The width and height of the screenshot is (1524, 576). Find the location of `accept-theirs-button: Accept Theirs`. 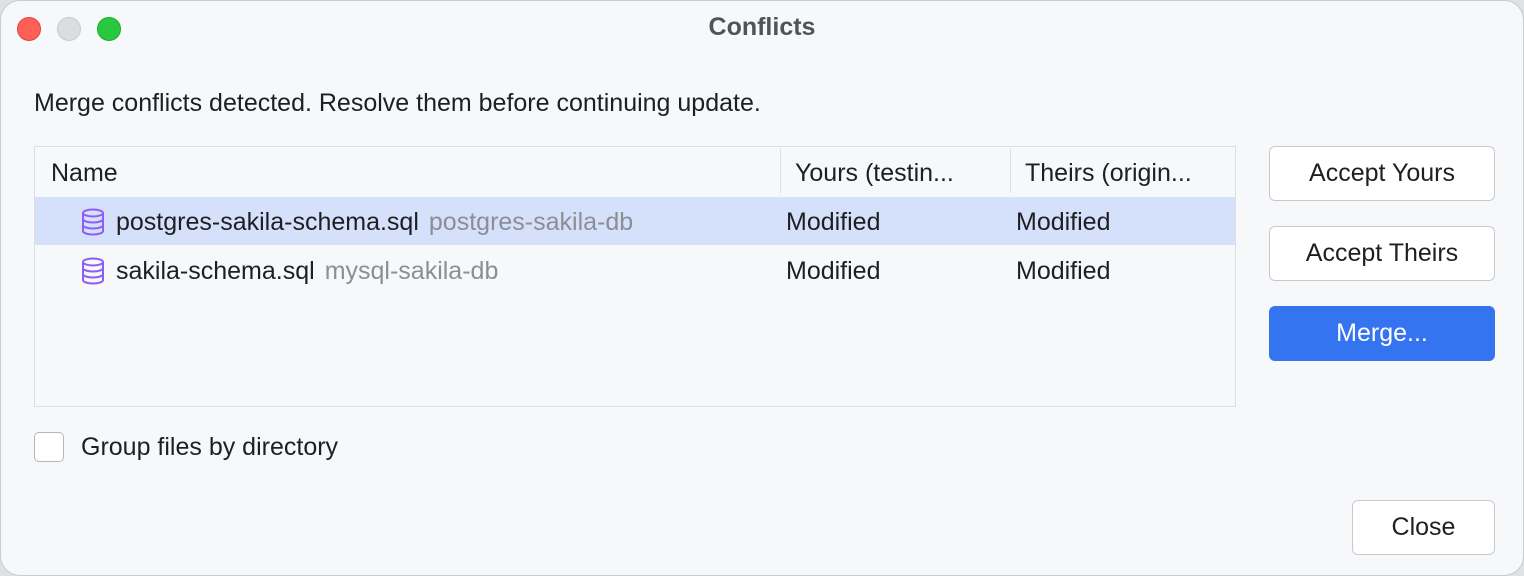

accept-theirs-button: Accept Theirs is located at coordinates (1382, 253).